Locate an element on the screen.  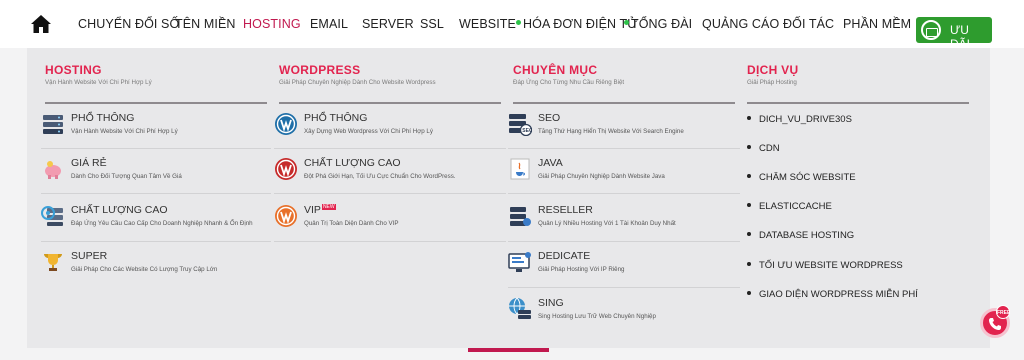
wordpress-red-icon is located at coordinates (286, 169).